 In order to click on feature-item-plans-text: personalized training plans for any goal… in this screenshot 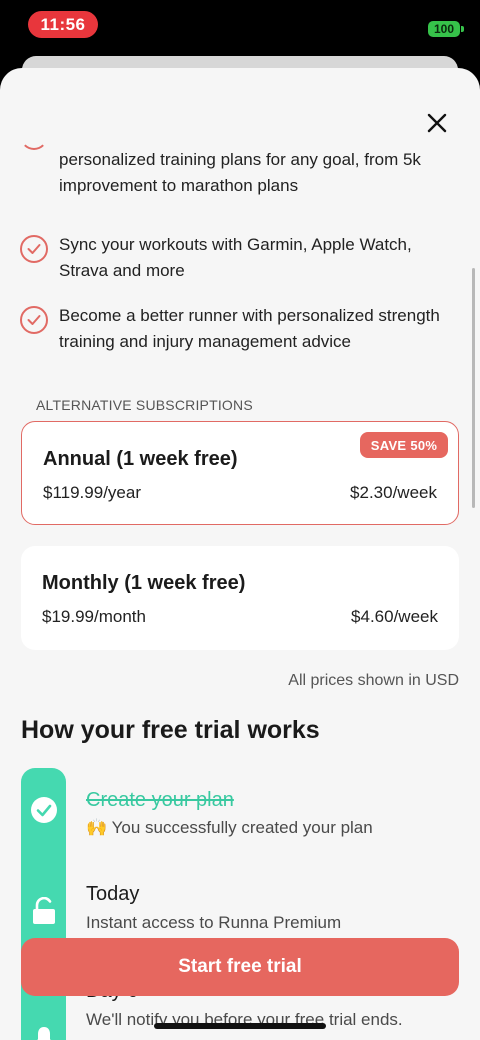, I will do `click(245, 173)`.